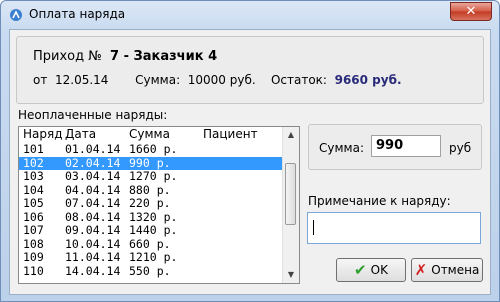 This screenshot has height=302, width=500. What do you see at coordinates (313, 227) in the screenshot?
I see `text-caret` at bounding box center [313, 227].